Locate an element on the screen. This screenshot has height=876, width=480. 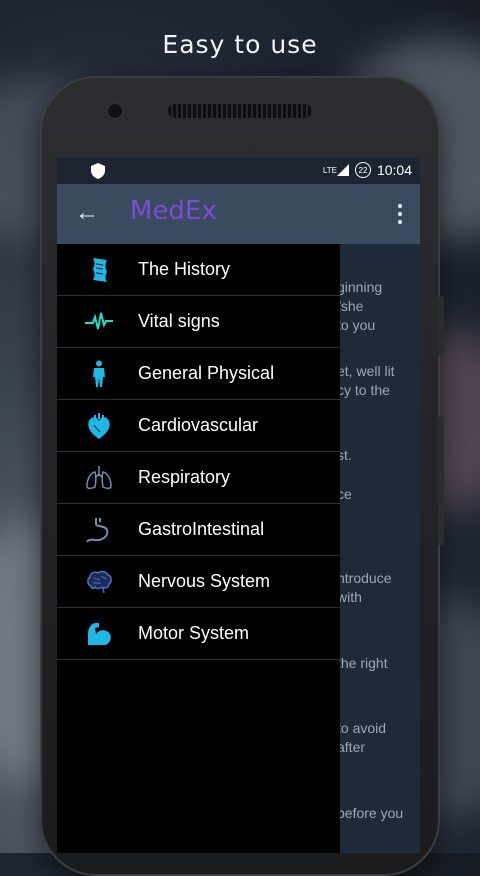
lungs-icon is located at coordinates (99, 478).